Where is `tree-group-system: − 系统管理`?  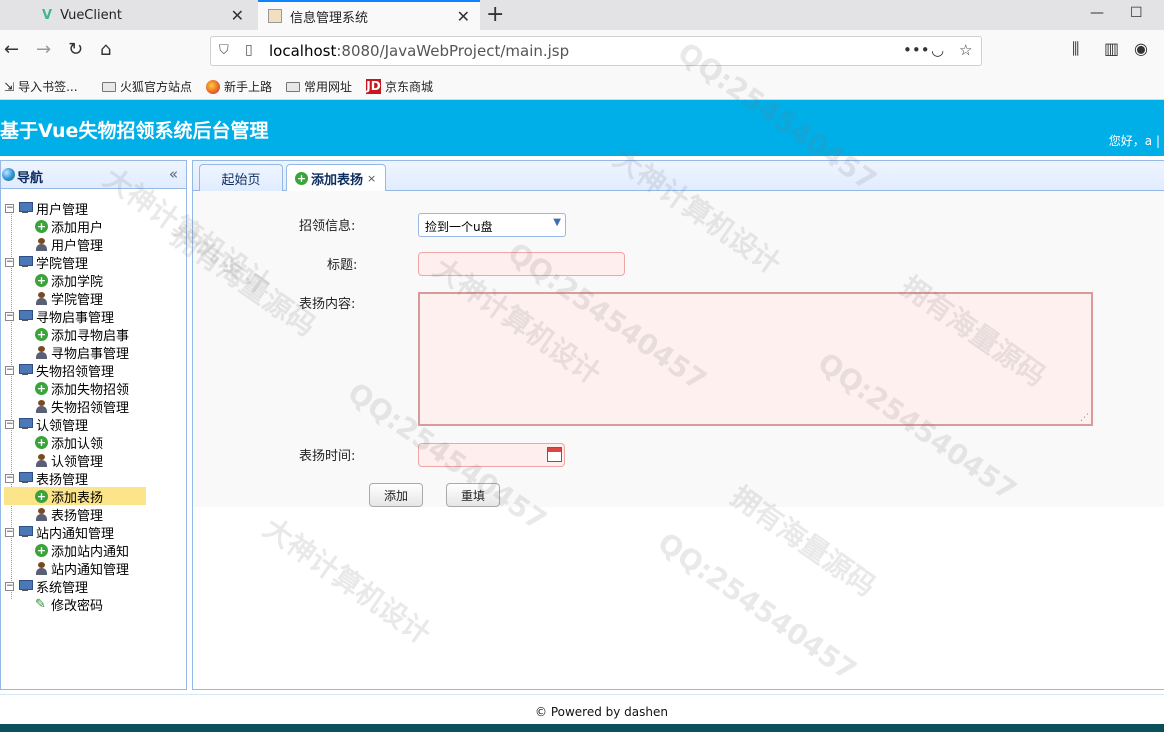
tree-group-system: − 系统管理 is located at coordinates (46, 586).